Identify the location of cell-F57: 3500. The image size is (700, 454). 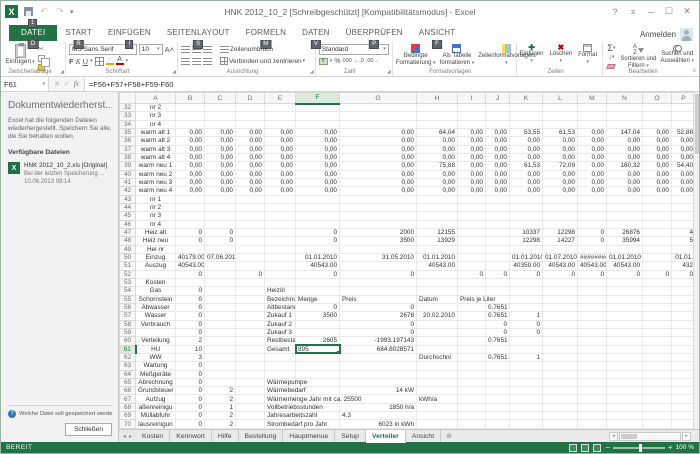
(317, 316).